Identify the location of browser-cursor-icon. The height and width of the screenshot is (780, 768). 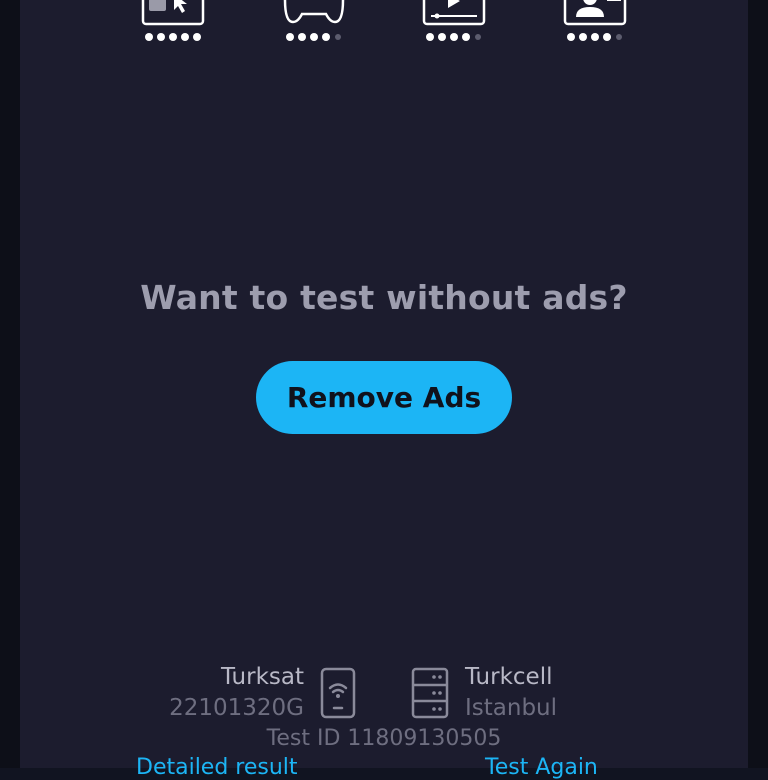
(173, 13).